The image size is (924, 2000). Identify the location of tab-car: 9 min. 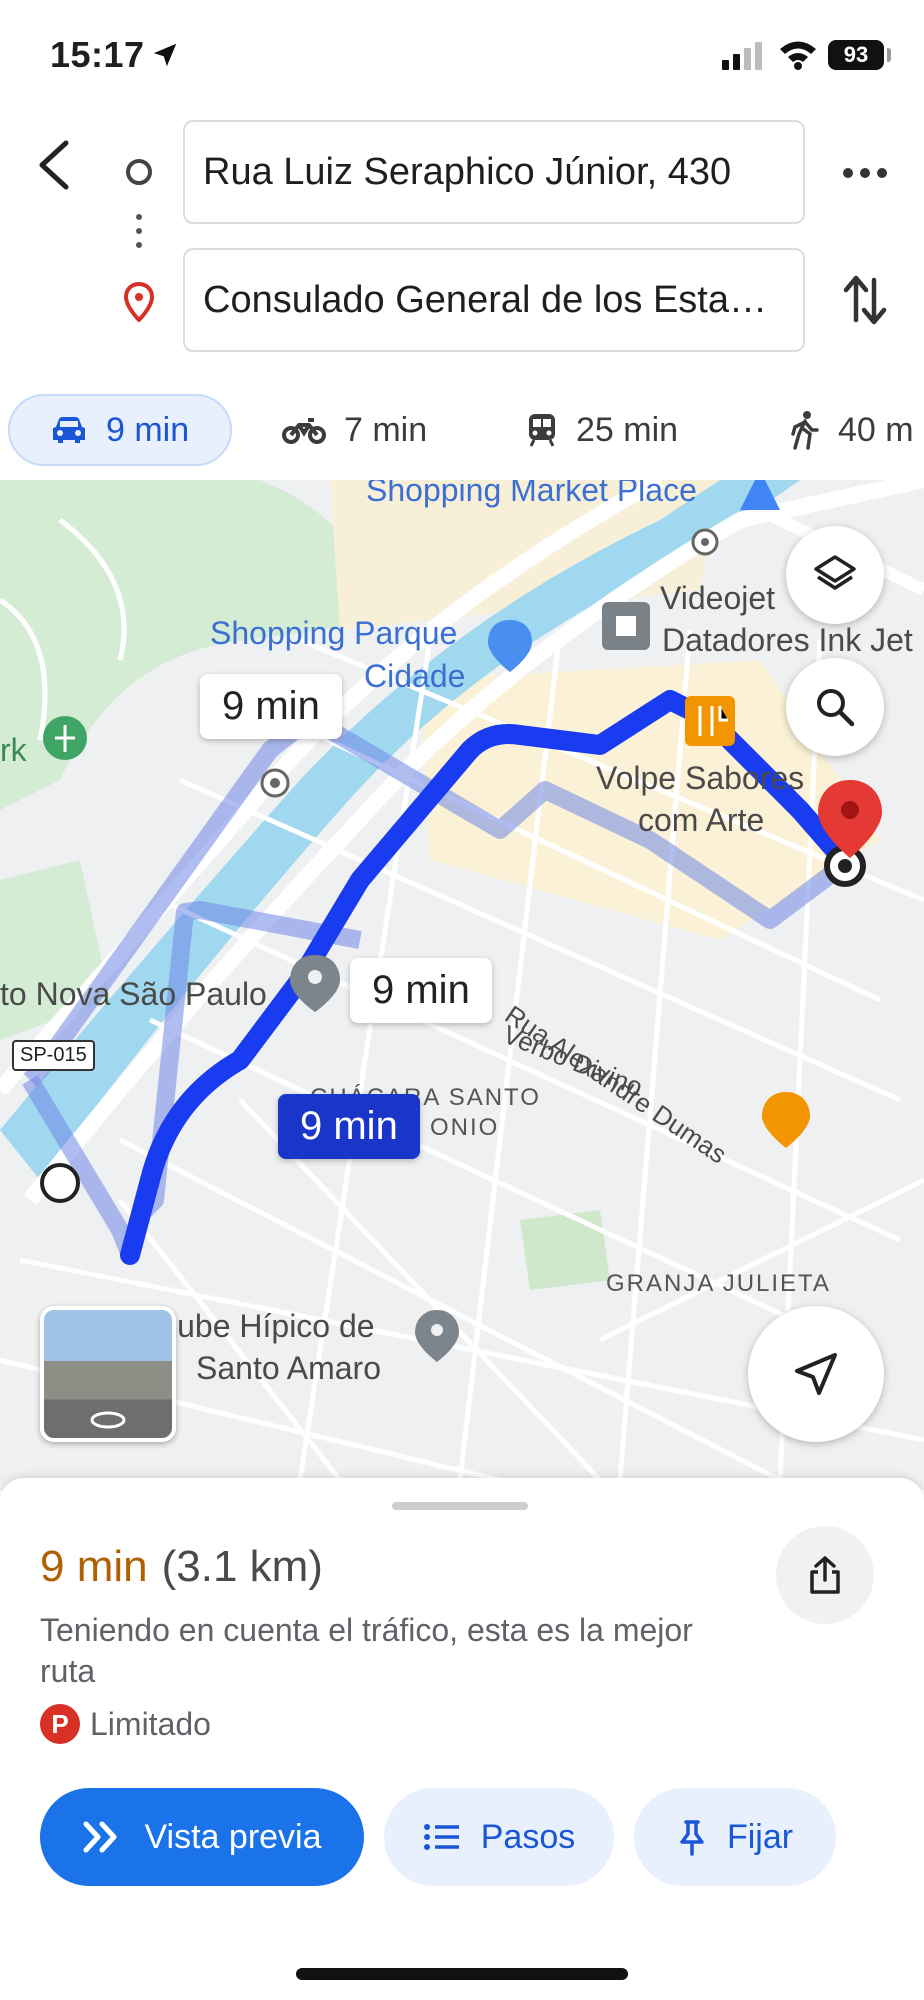
(120, 430).